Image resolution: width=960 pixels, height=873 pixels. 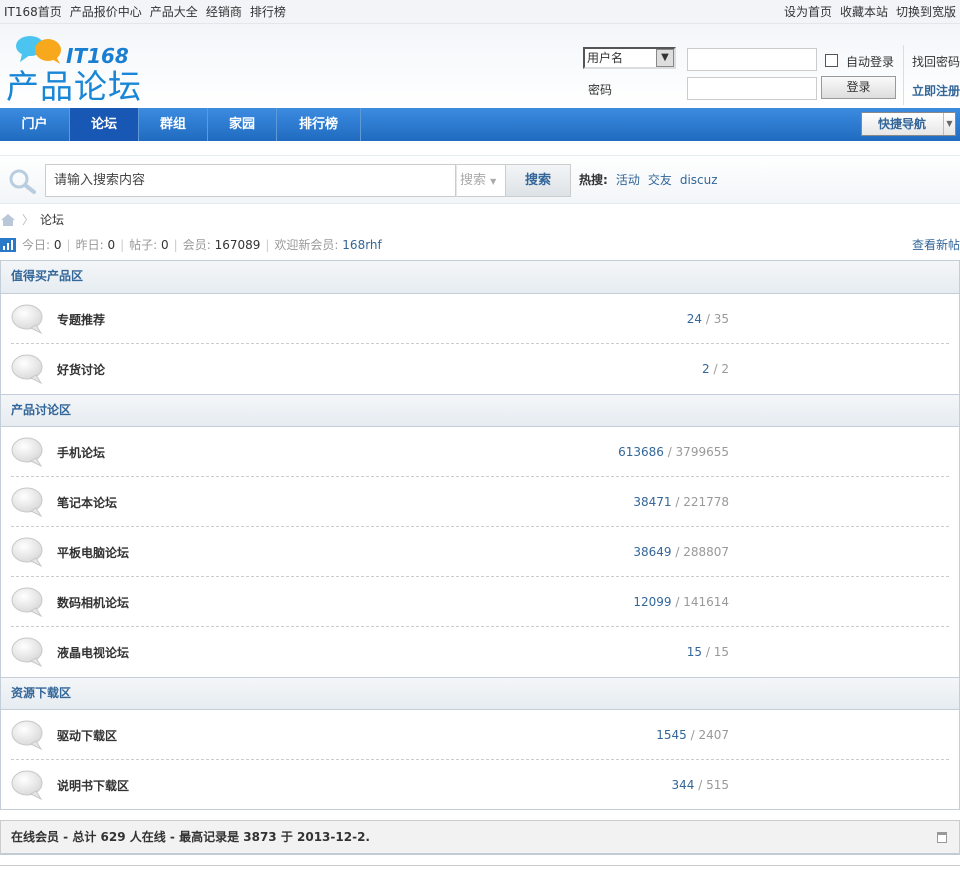 I want to click on view-new-posts-link: 查看新帖, so click(x=936, y=244).